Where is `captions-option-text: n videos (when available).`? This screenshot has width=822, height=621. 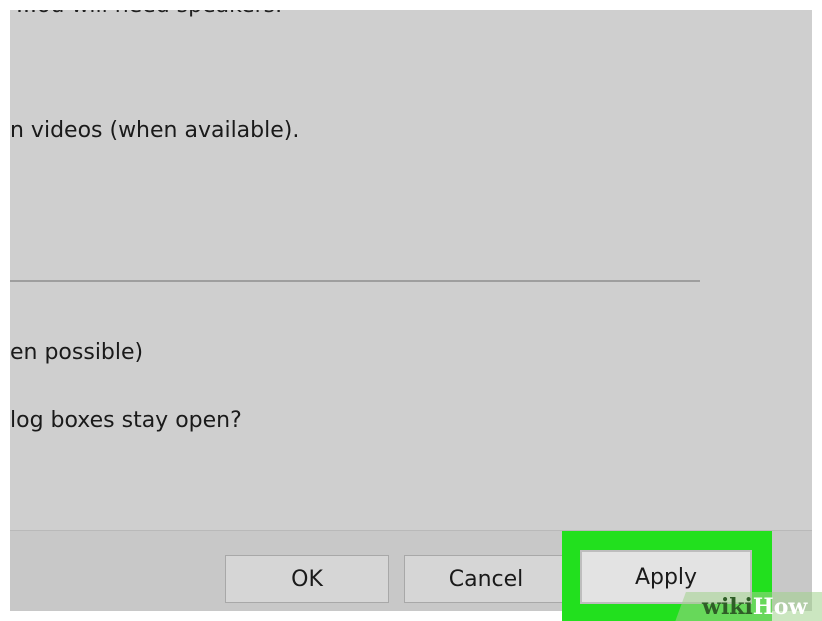 captions-option-text: n videos (when available). is located at coordinates (155, 130).